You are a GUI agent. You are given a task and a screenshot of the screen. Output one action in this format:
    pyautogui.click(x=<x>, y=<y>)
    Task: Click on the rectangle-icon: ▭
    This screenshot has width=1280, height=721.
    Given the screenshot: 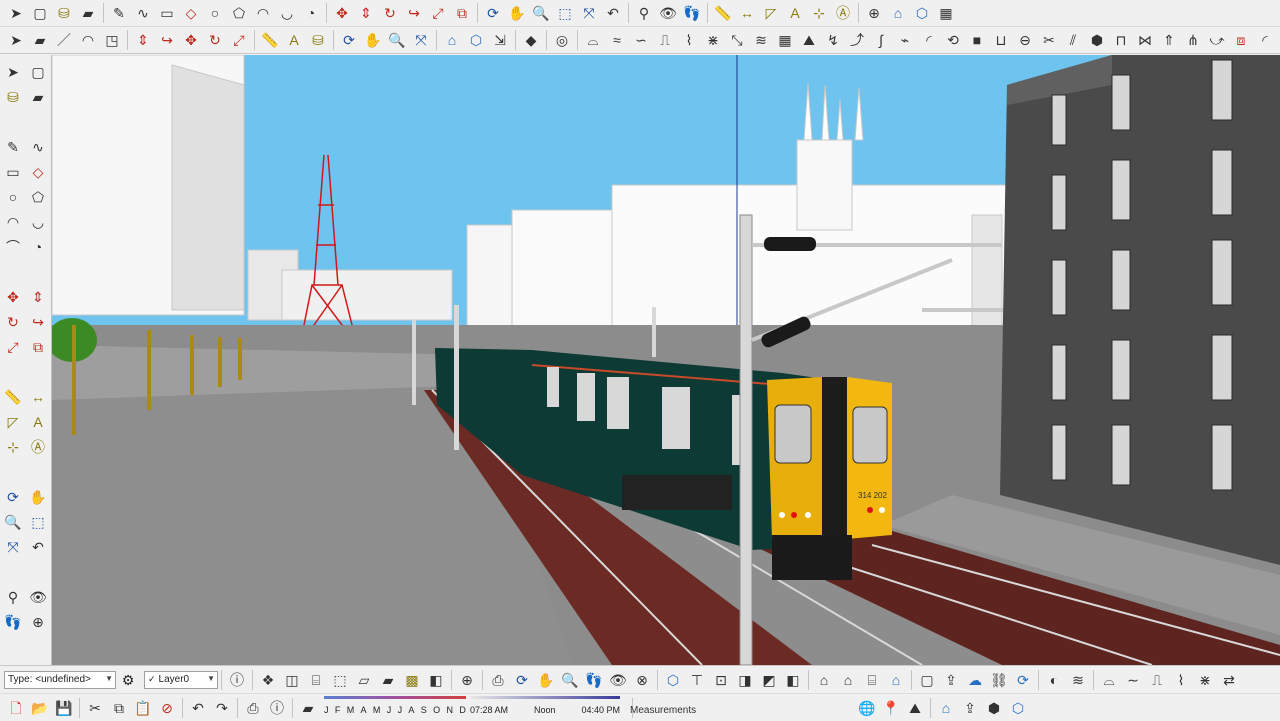 What is the action you would take?
    pyautogui.click(x=13, y=171)
    